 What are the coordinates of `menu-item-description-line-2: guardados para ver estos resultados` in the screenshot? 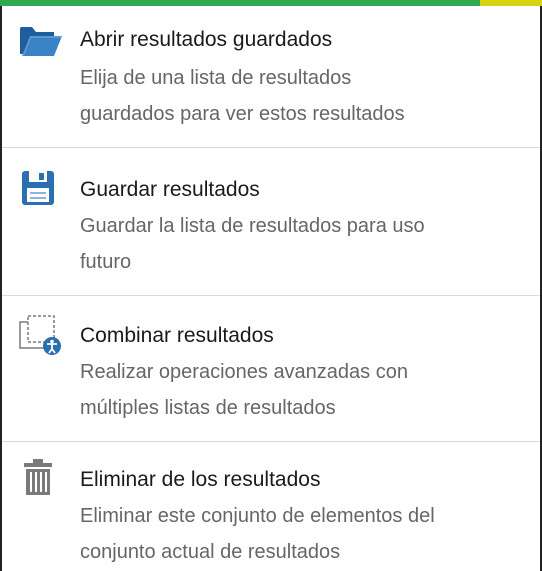 It's located at (242, 114).